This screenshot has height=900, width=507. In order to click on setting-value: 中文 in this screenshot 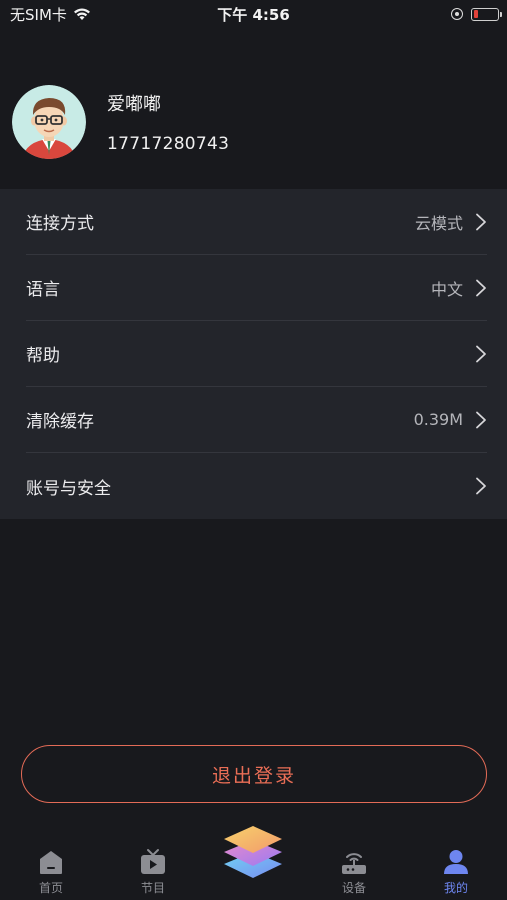, I will do `click(446, 289)`.